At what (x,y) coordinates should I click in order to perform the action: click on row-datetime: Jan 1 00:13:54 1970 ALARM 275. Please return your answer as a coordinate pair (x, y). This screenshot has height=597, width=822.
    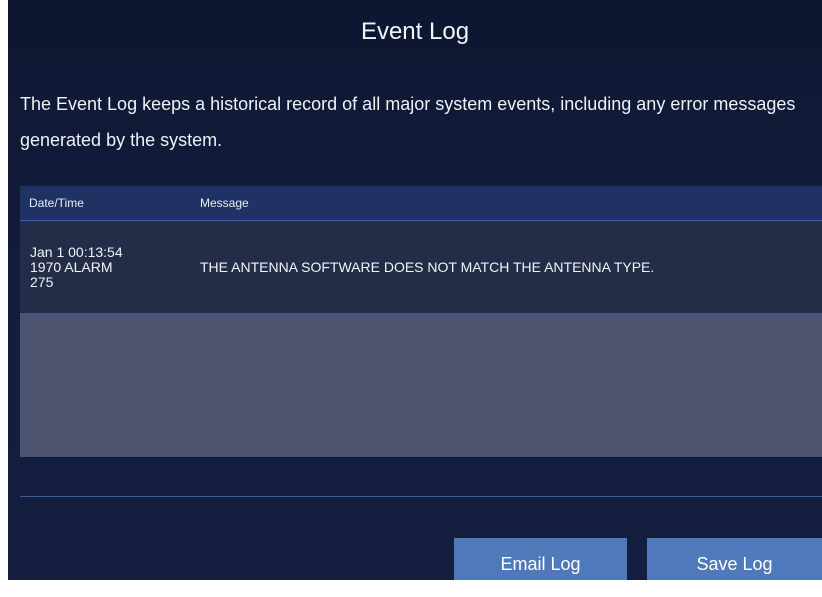
    Looking at the image, I should click on (110, 266).